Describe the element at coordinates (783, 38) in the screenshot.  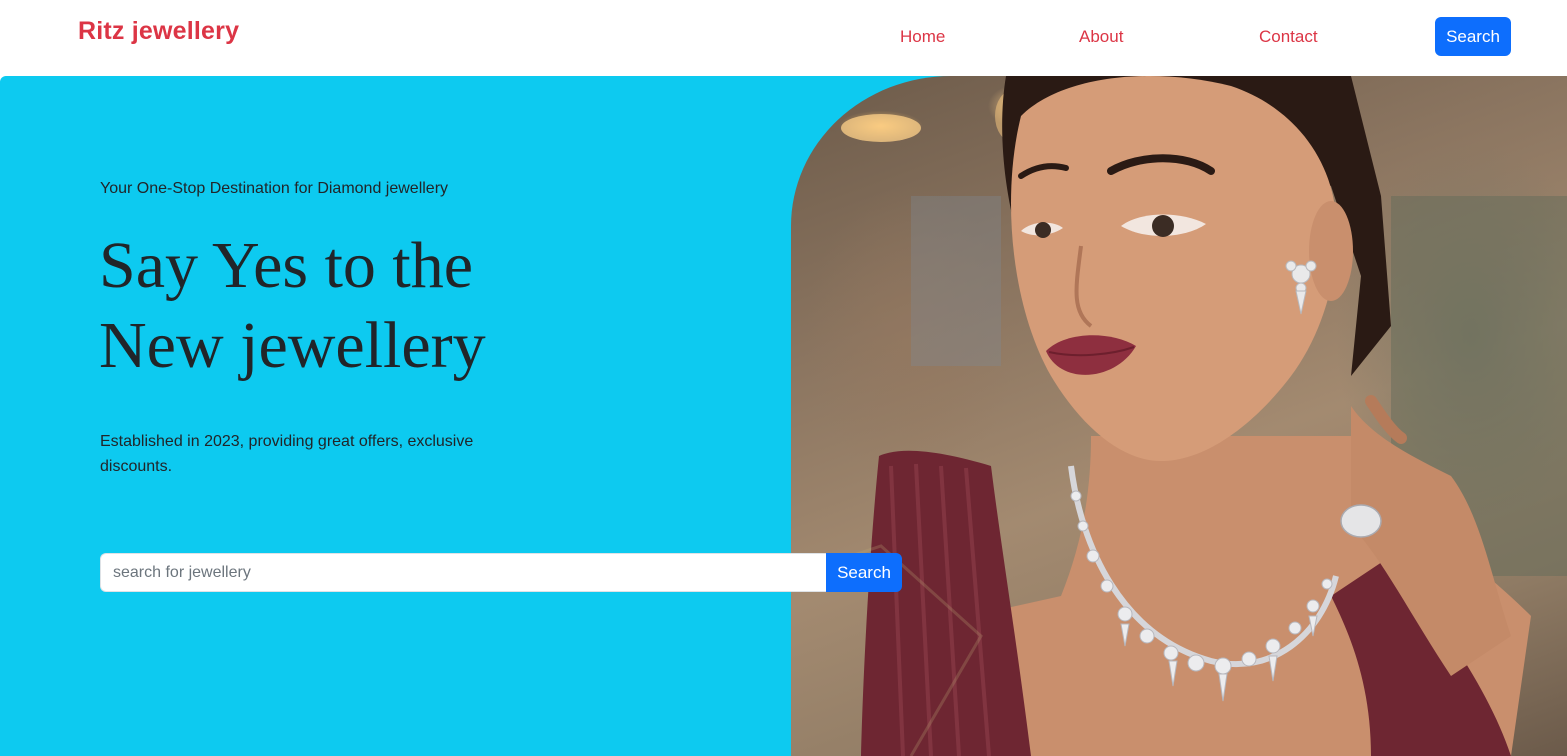
I see `navbar: Ritz jewellery Home About Contact Search` at that location.